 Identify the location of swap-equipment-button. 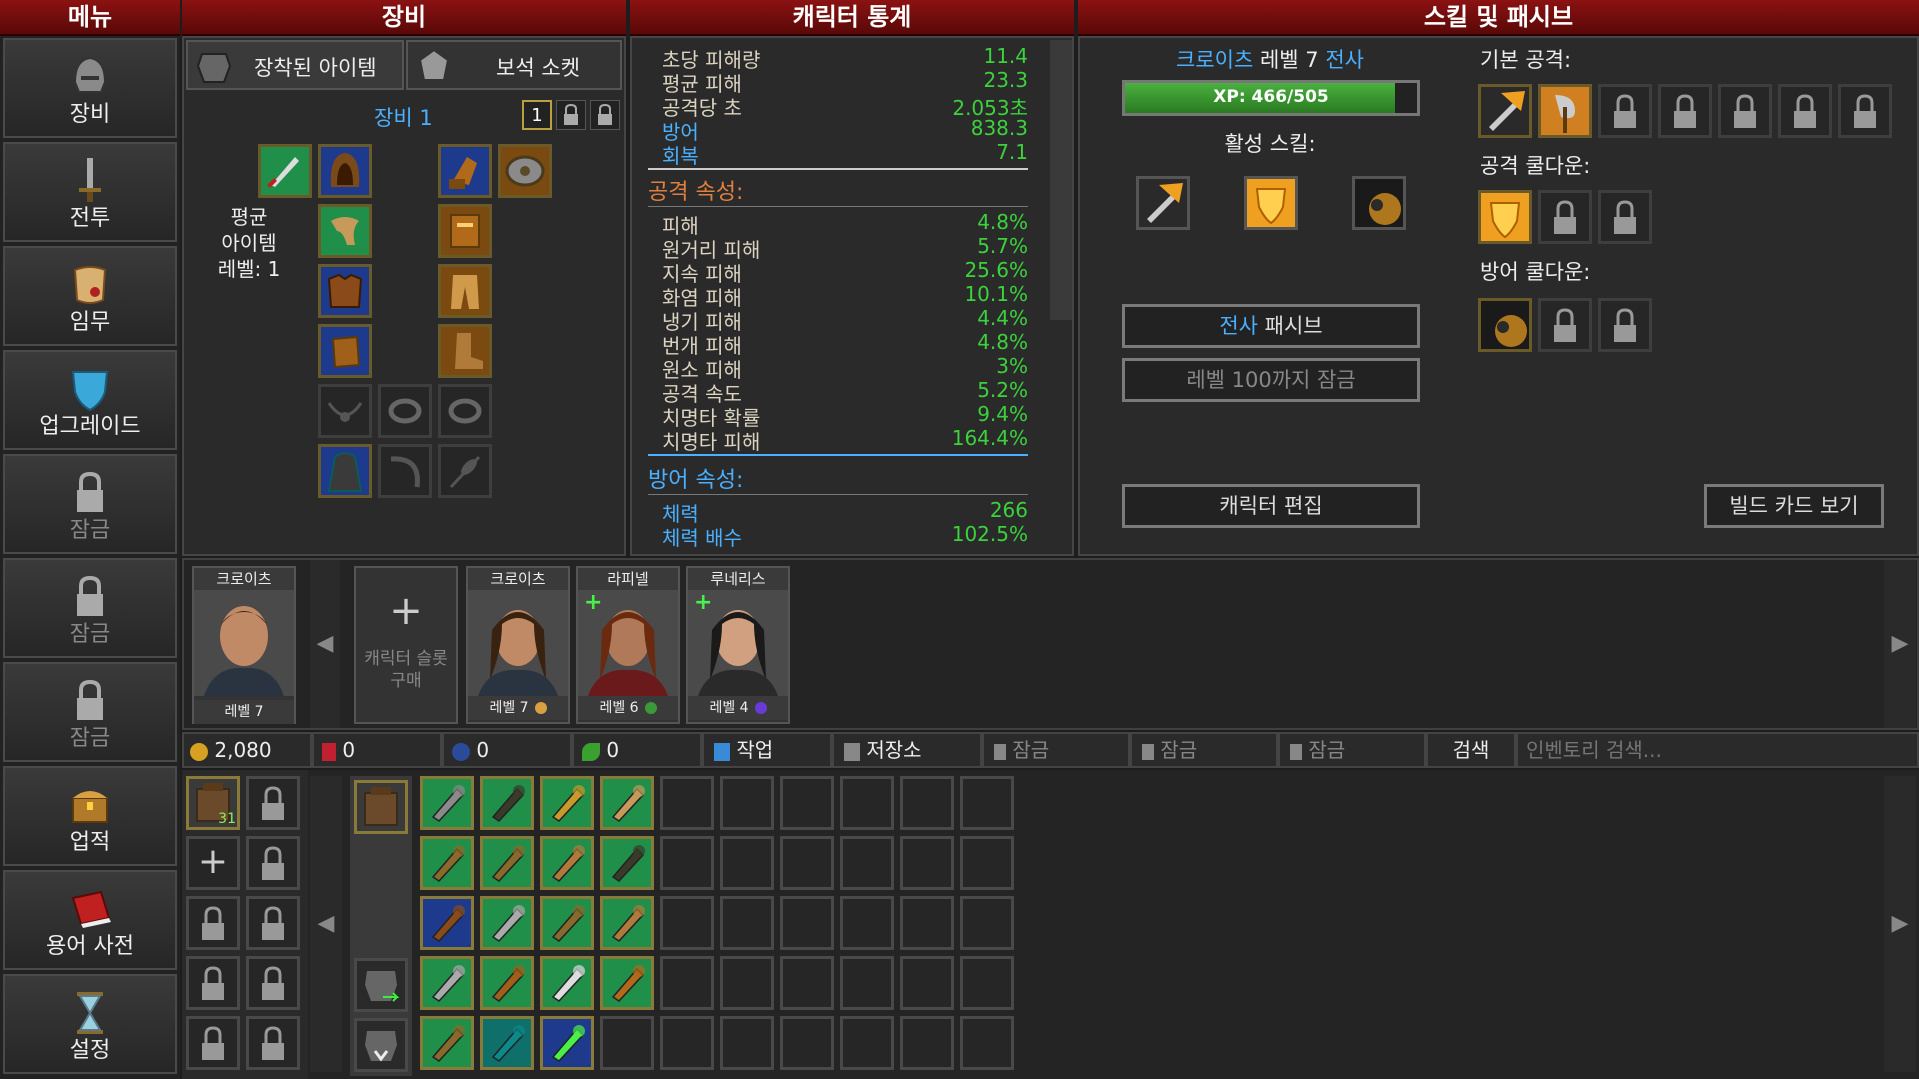
(381, 985).